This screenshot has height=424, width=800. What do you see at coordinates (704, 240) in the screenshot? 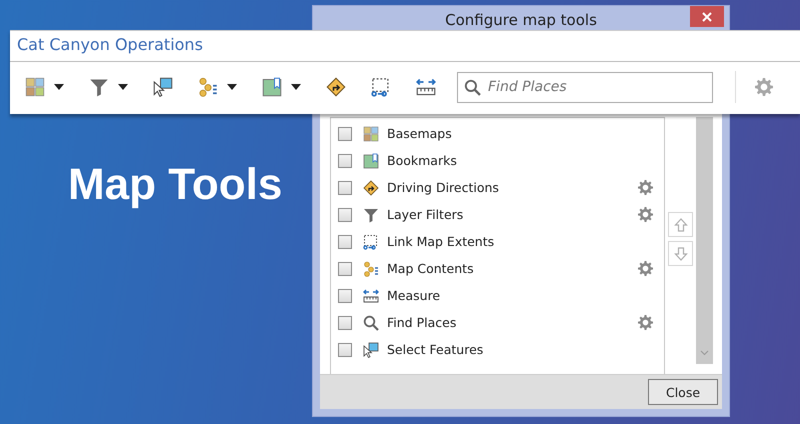
I see `scrollbar` at bounding box center [704, 240].